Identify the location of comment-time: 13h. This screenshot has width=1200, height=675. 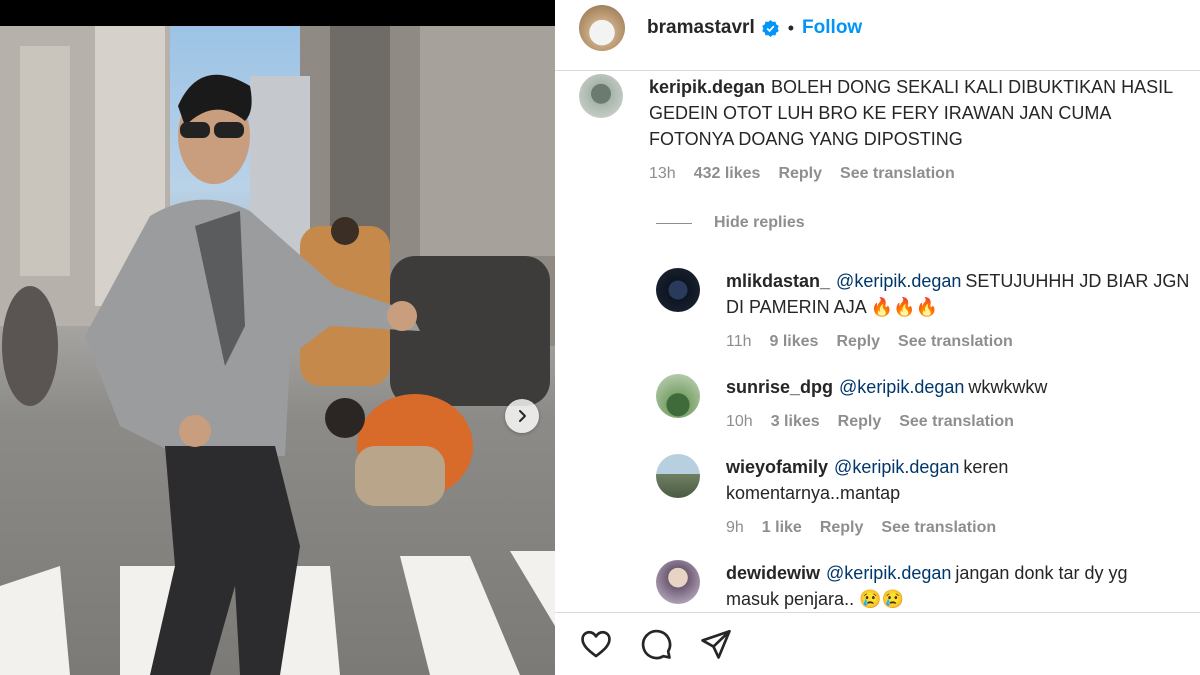
(662, 173).